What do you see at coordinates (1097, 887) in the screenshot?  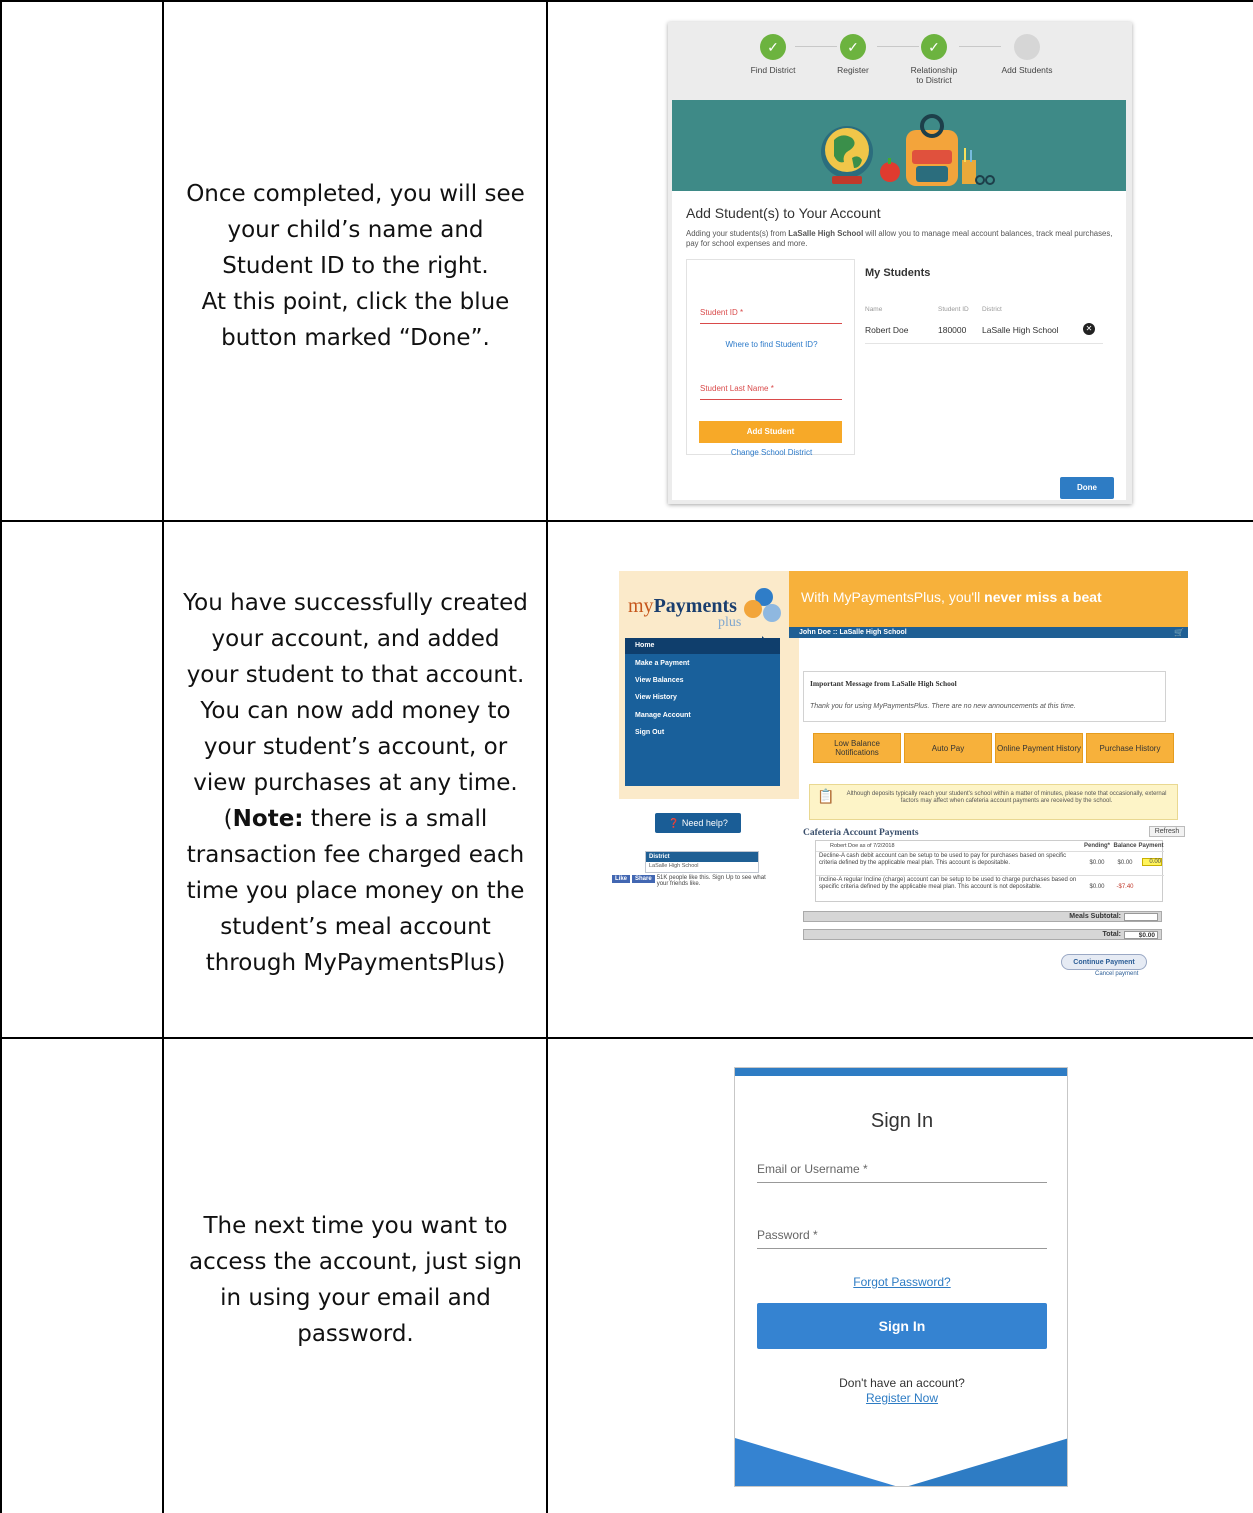 I see `pending-value: $0.00` at bounding box center [1097, 887].